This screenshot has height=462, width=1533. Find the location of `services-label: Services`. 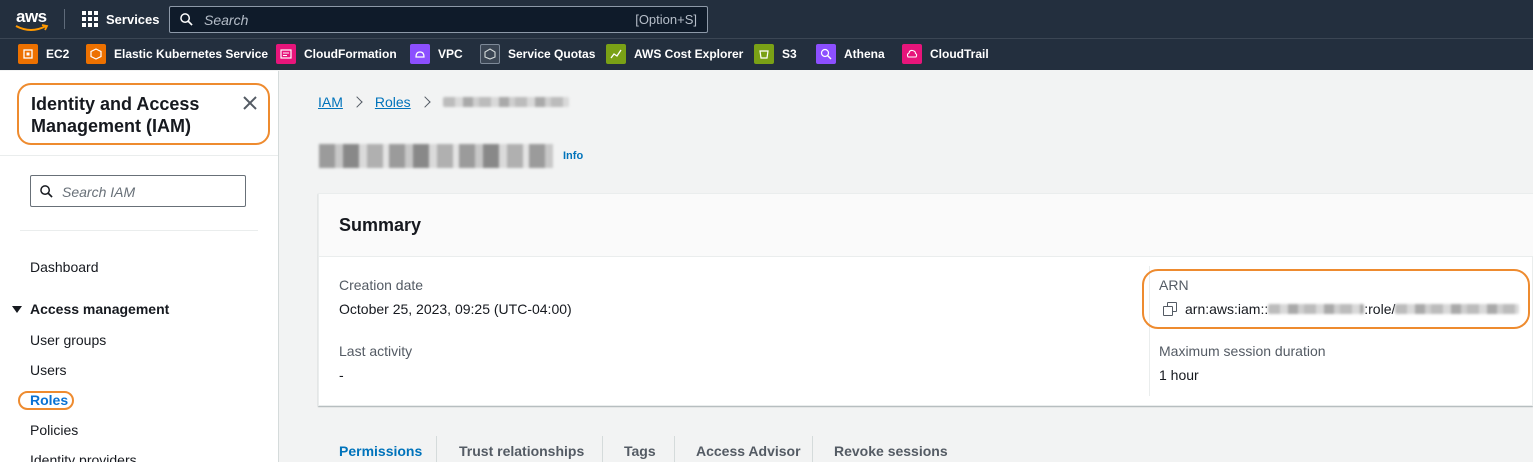

services-label: Services is located at coordinates (133, 19).